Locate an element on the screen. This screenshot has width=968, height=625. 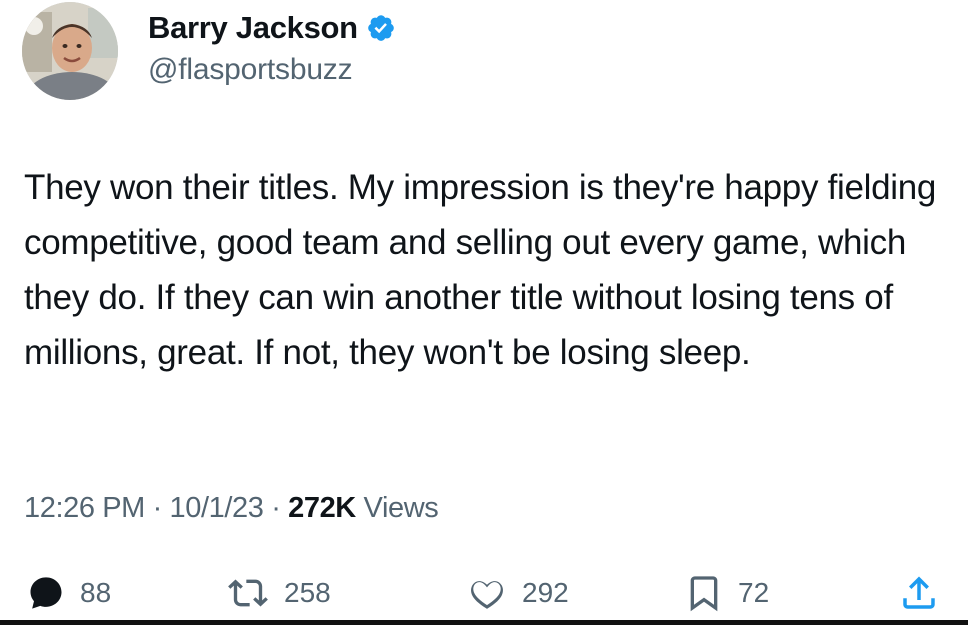
share-icon is located at coordinates (919, 592).